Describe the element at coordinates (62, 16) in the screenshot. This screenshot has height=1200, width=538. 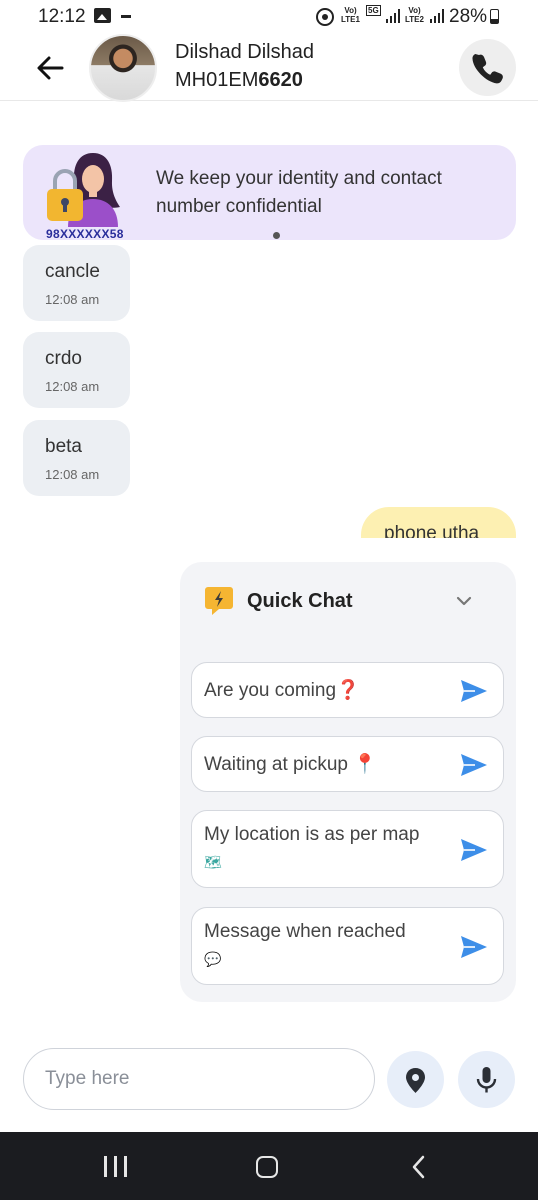
I see `status-time: 12:12` at that location.